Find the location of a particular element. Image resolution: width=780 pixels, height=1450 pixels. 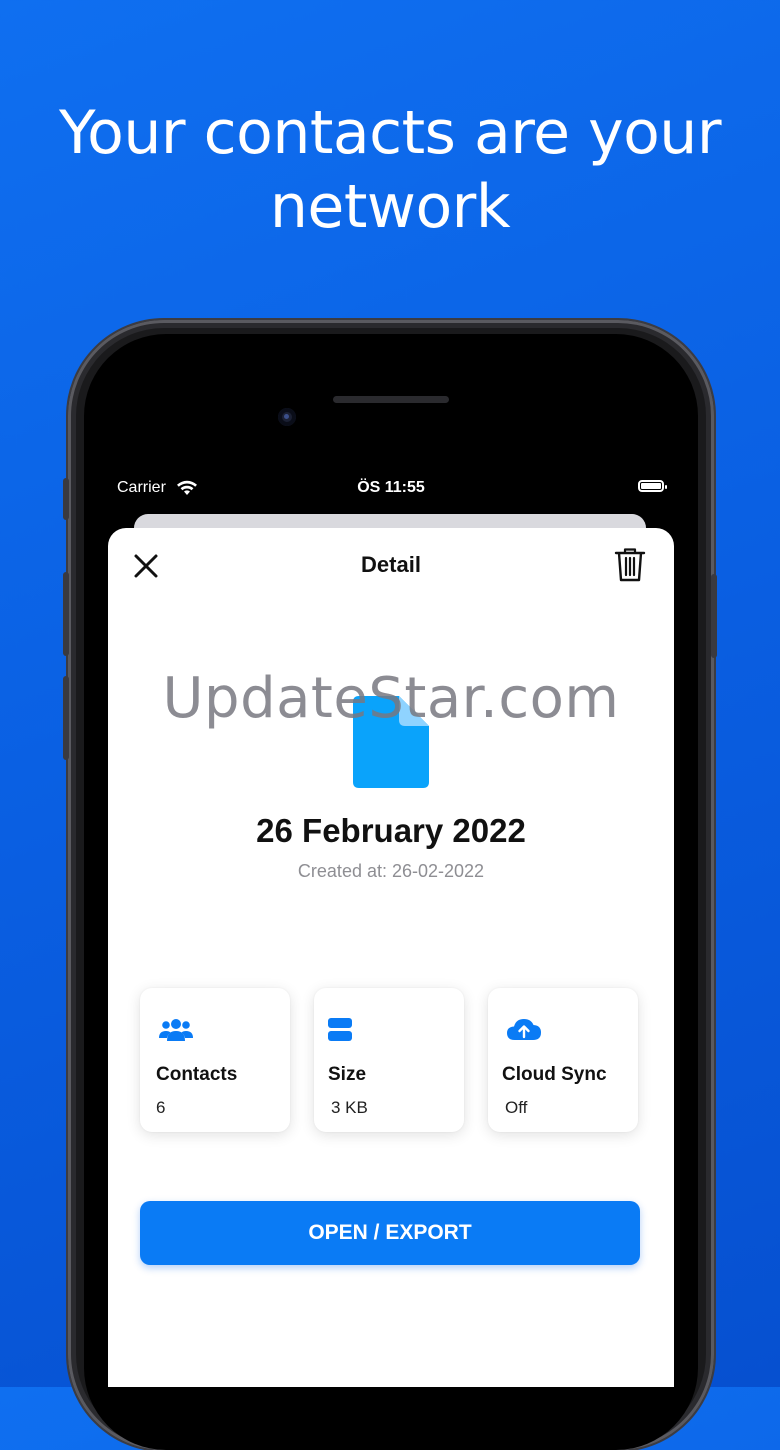

power-button is located at coordinates (714, 616).